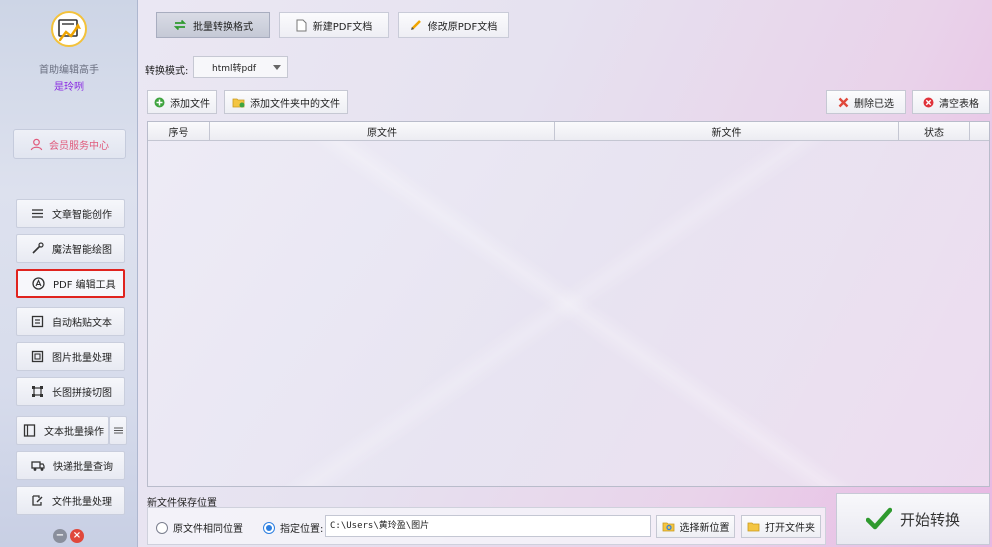  Describe the element at coordinates (462, 27) in the screenshot. I see `tab-label: 修改原PDF文档` at that location.